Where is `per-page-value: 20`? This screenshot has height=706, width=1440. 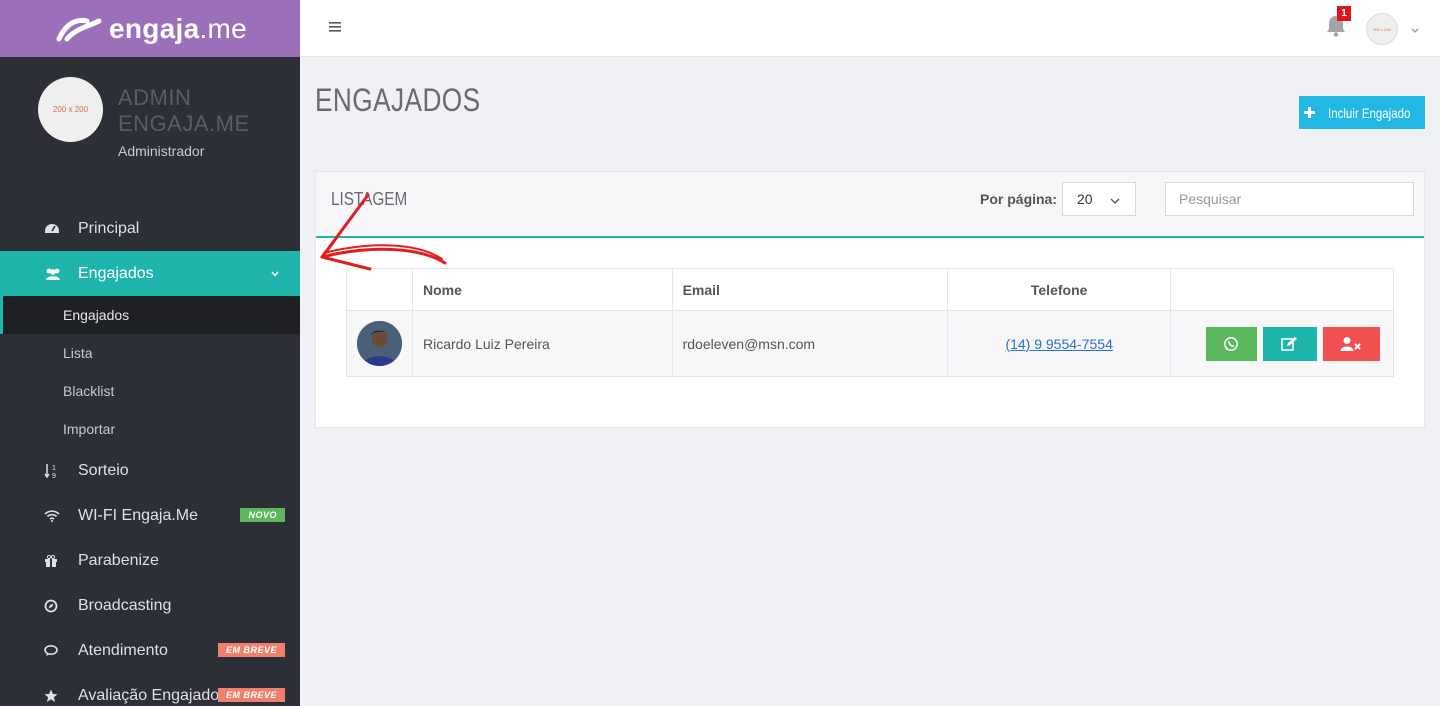 per-page-value: 20 is located at coordinates (1085, 199).